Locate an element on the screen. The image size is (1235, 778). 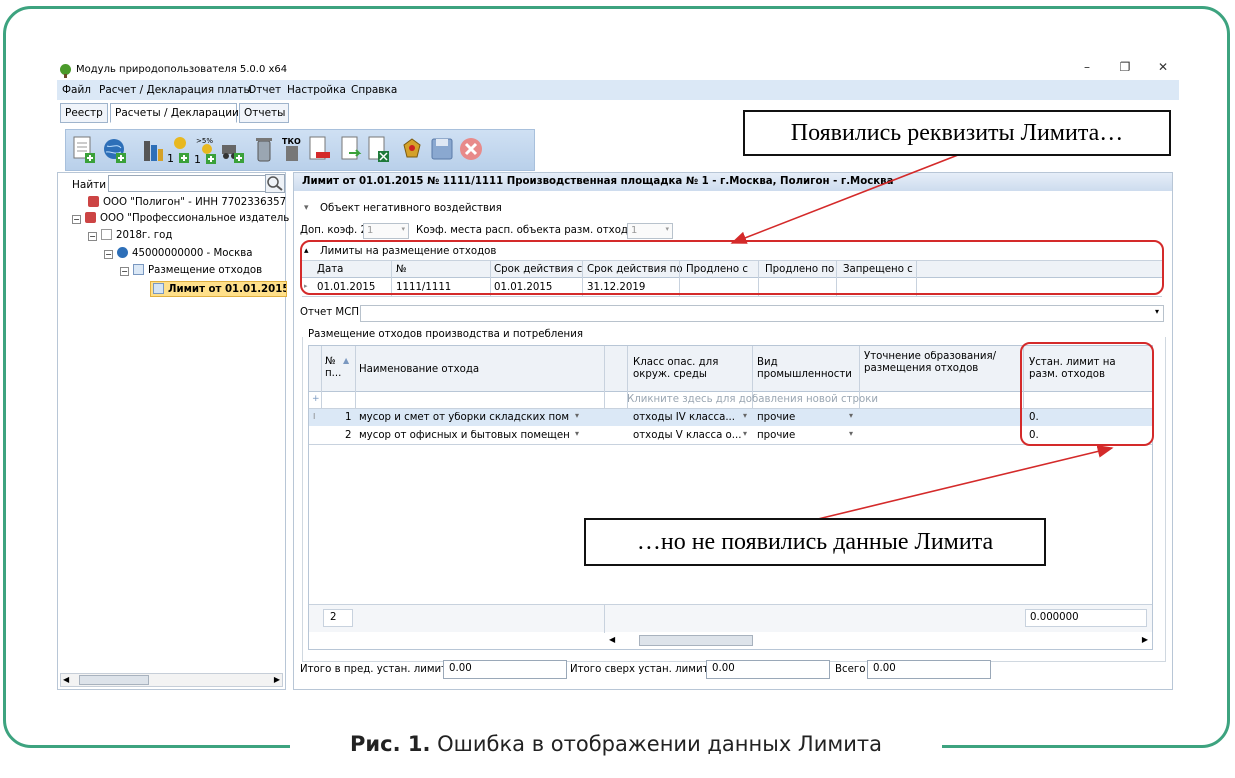
grid-footer: 2 0.000000 is located at coordinates (730, 618).